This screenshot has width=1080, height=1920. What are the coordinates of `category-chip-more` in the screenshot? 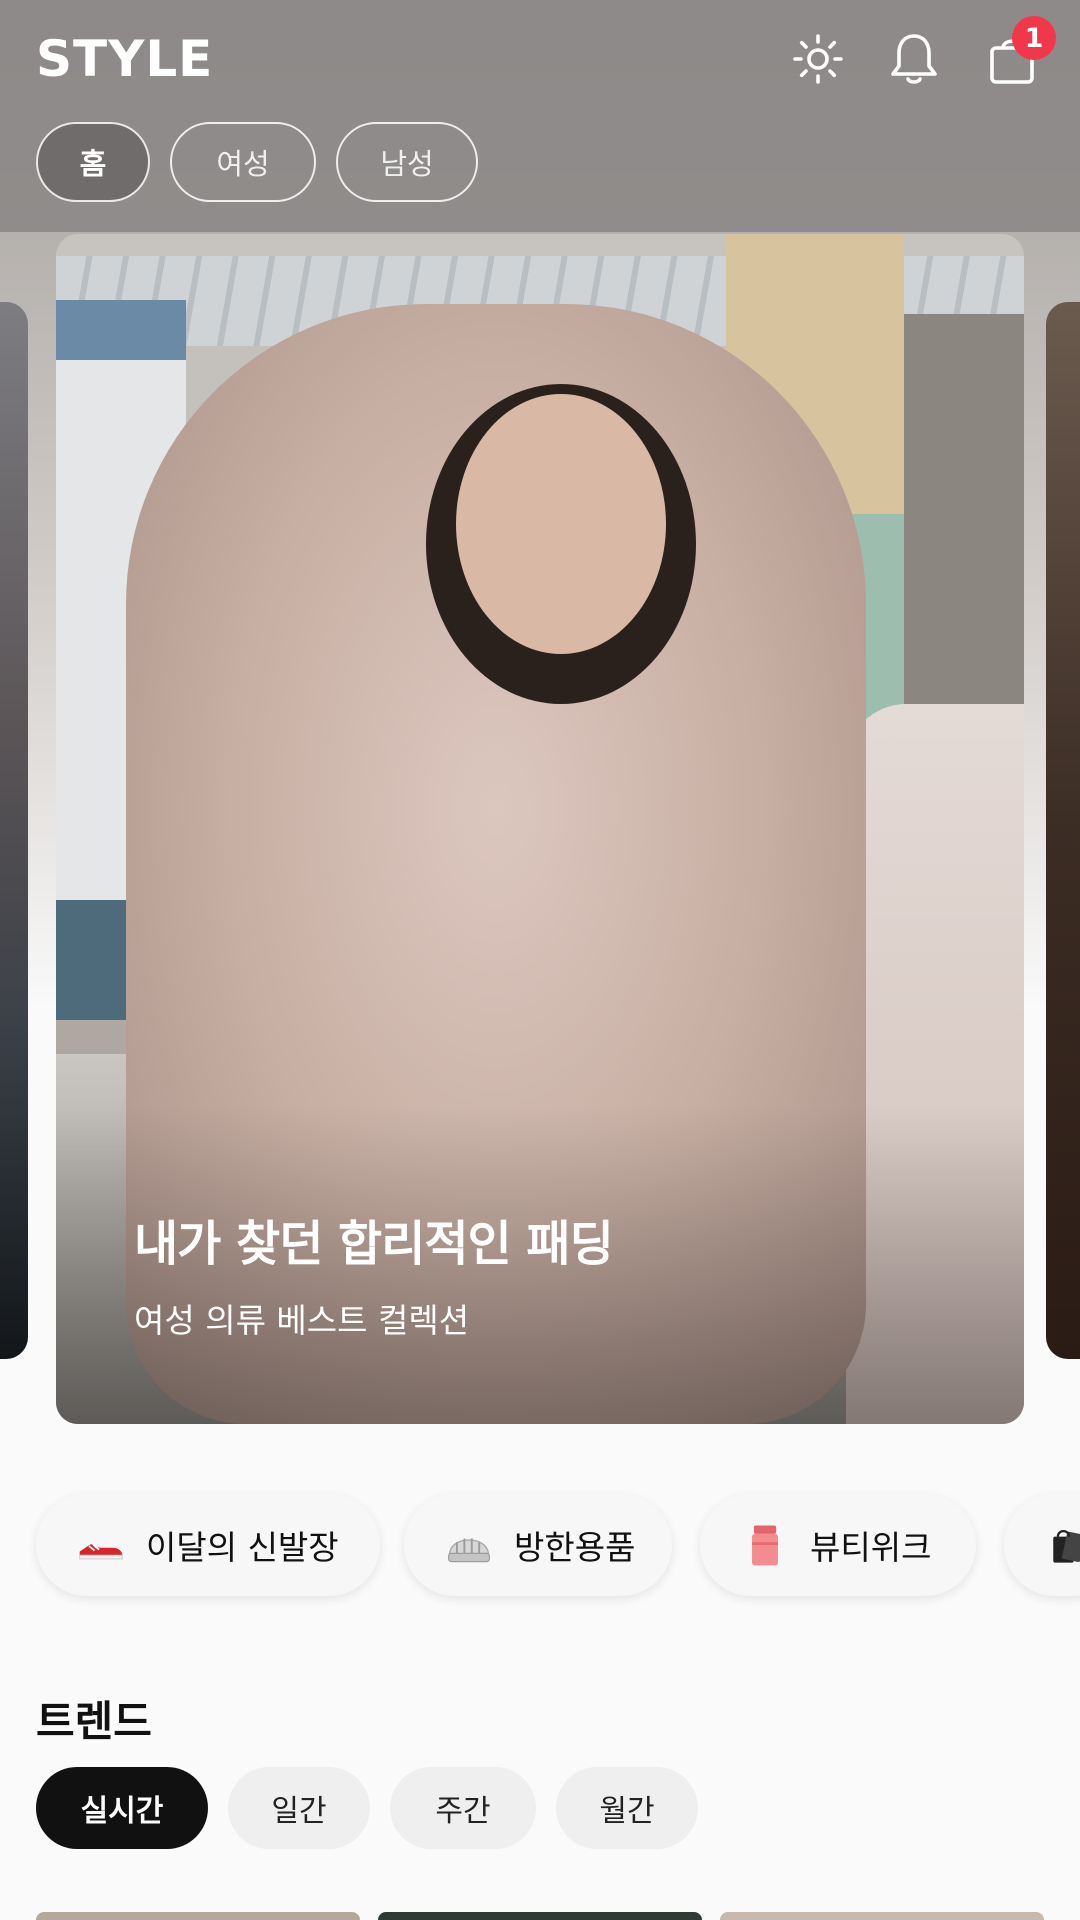 It's located at (1042, 1545).